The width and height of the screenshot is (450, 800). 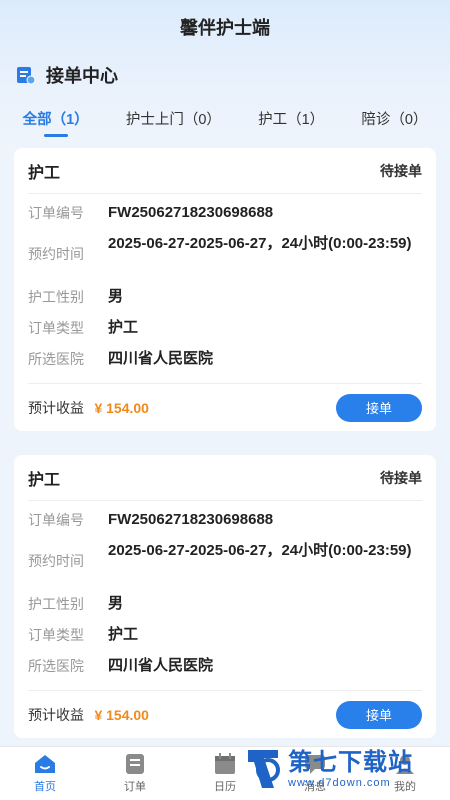 I want to click on watermark: 第七下载站 www.d7down.com, so click(x=344, y=769).